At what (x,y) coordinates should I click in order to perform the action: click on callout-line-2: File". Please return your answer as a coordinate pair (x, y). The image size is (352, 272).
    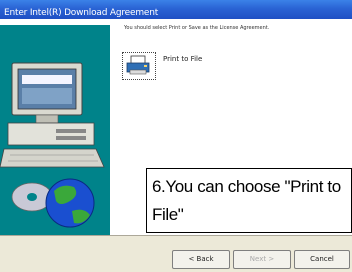
    Looking at the image, I should click on (168, 214).